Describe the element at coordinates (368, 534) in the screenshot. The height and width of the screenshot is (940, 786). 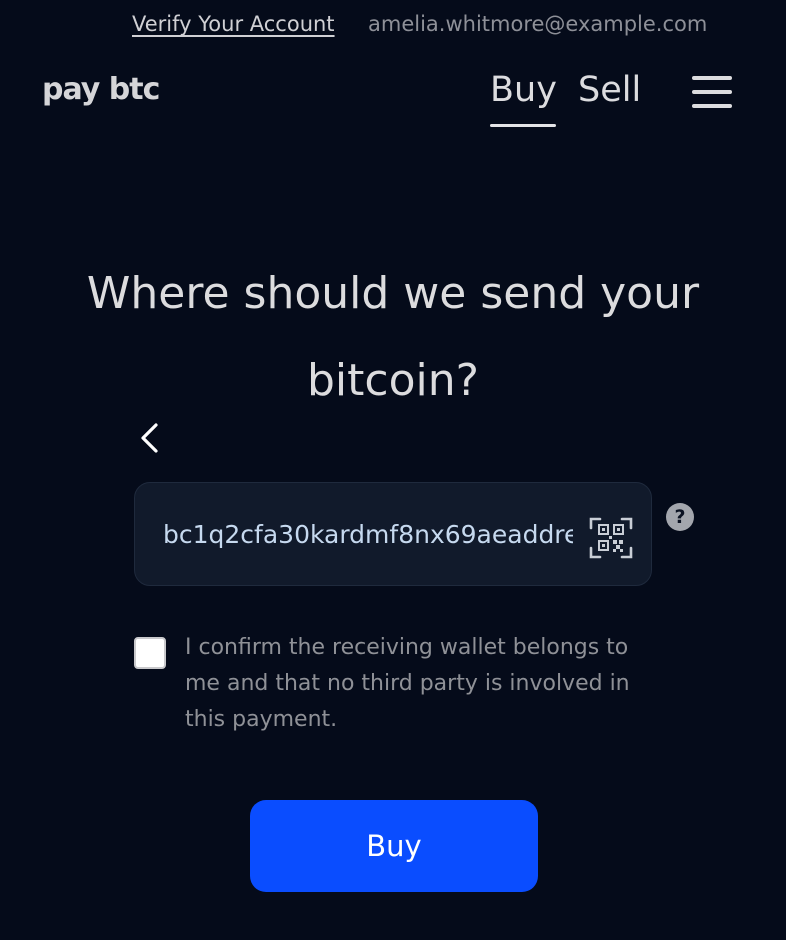
I see `wallet-address-input` at that location.